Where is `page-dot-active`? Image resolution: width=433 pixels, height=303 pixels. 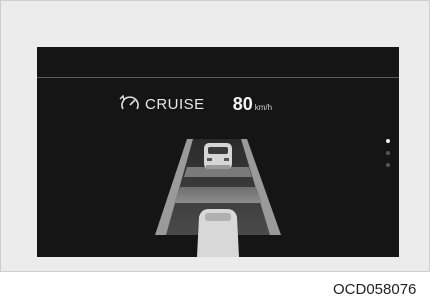
page-dot-active is located at coordinates (388, 141).